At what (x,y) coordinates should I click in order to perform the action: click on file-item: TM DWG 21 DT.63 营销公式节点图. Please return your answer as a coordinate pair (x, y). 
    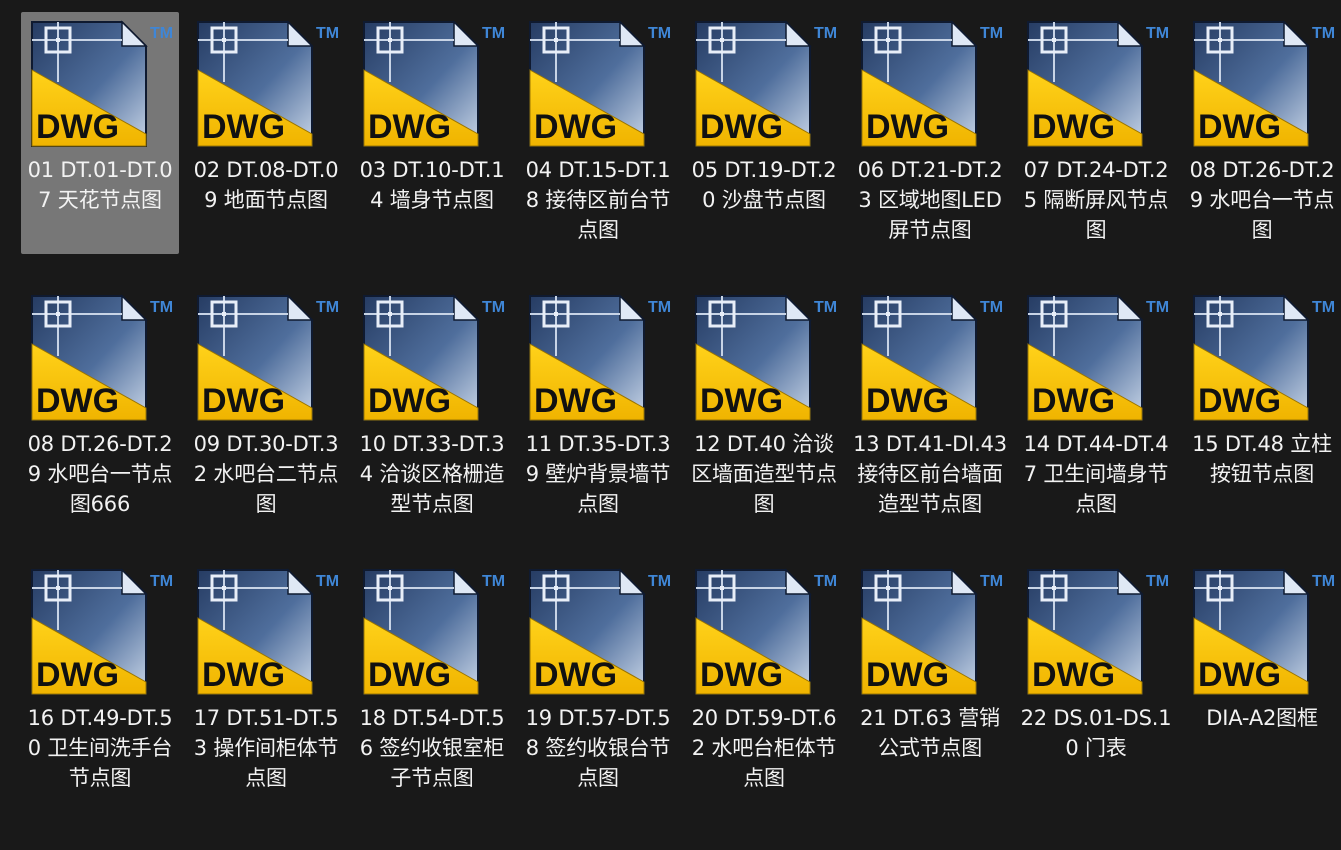
    Looking at the image, I should click on (930, 661).